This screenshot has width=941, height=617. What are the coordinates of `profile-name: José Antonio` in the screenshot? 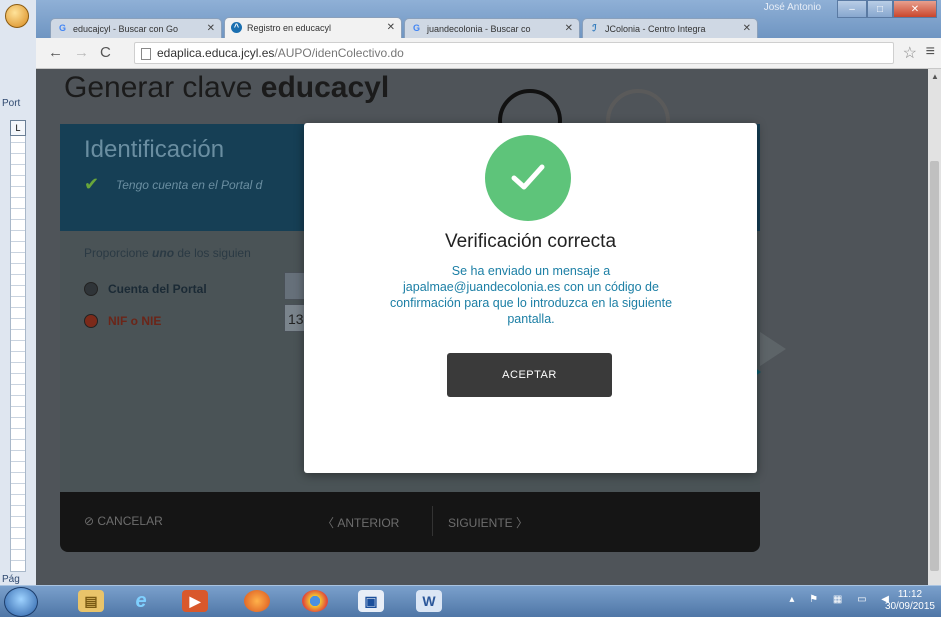 It's located at (792, 7).